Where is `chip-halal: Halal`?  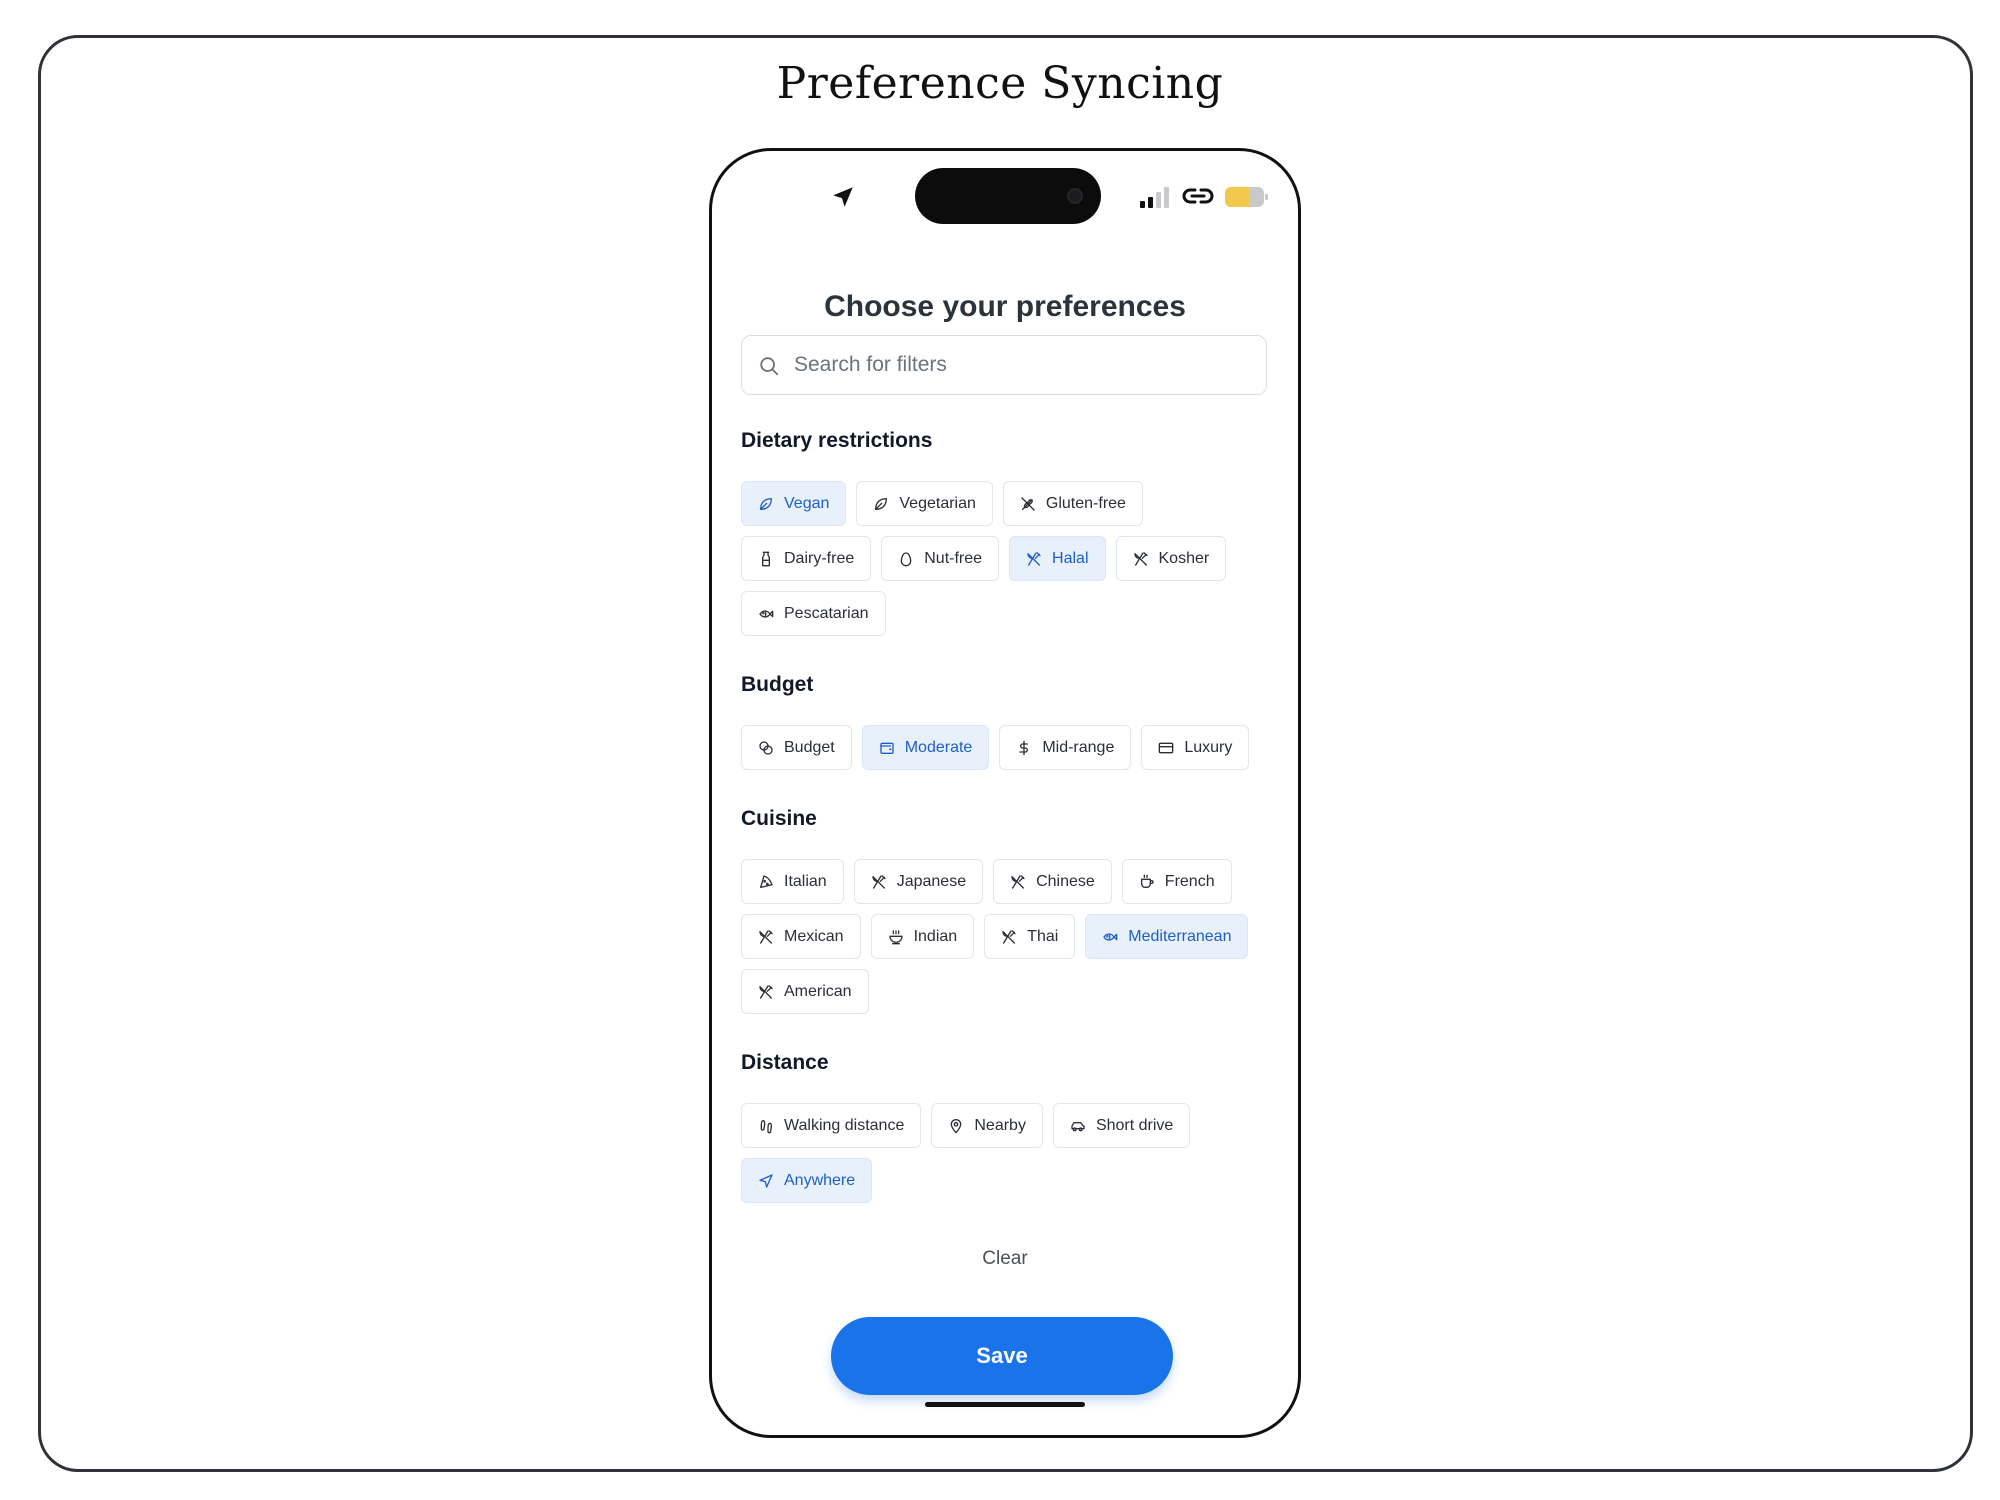 chip-halal: Halal is located at coordinates (1057, 558).